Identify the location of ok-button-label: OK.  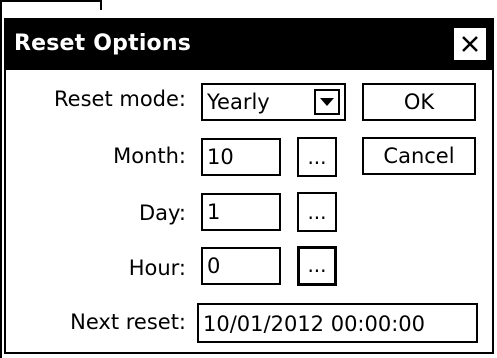
(419, 102).